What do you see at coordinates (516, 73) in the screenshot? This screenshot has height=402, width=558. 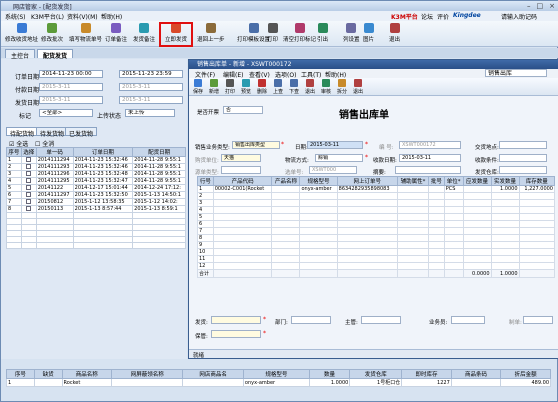 I see `type-select: 销售出库` at bounding box center [516, 73].